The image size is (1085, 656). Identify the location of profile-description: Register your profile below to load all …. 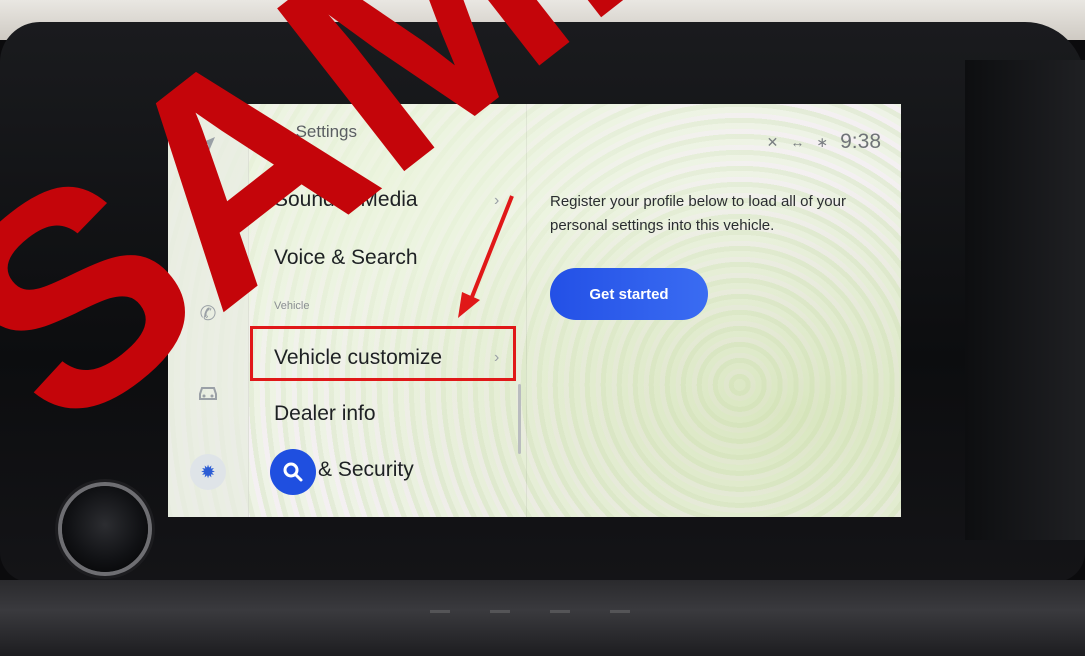
(698, 213).